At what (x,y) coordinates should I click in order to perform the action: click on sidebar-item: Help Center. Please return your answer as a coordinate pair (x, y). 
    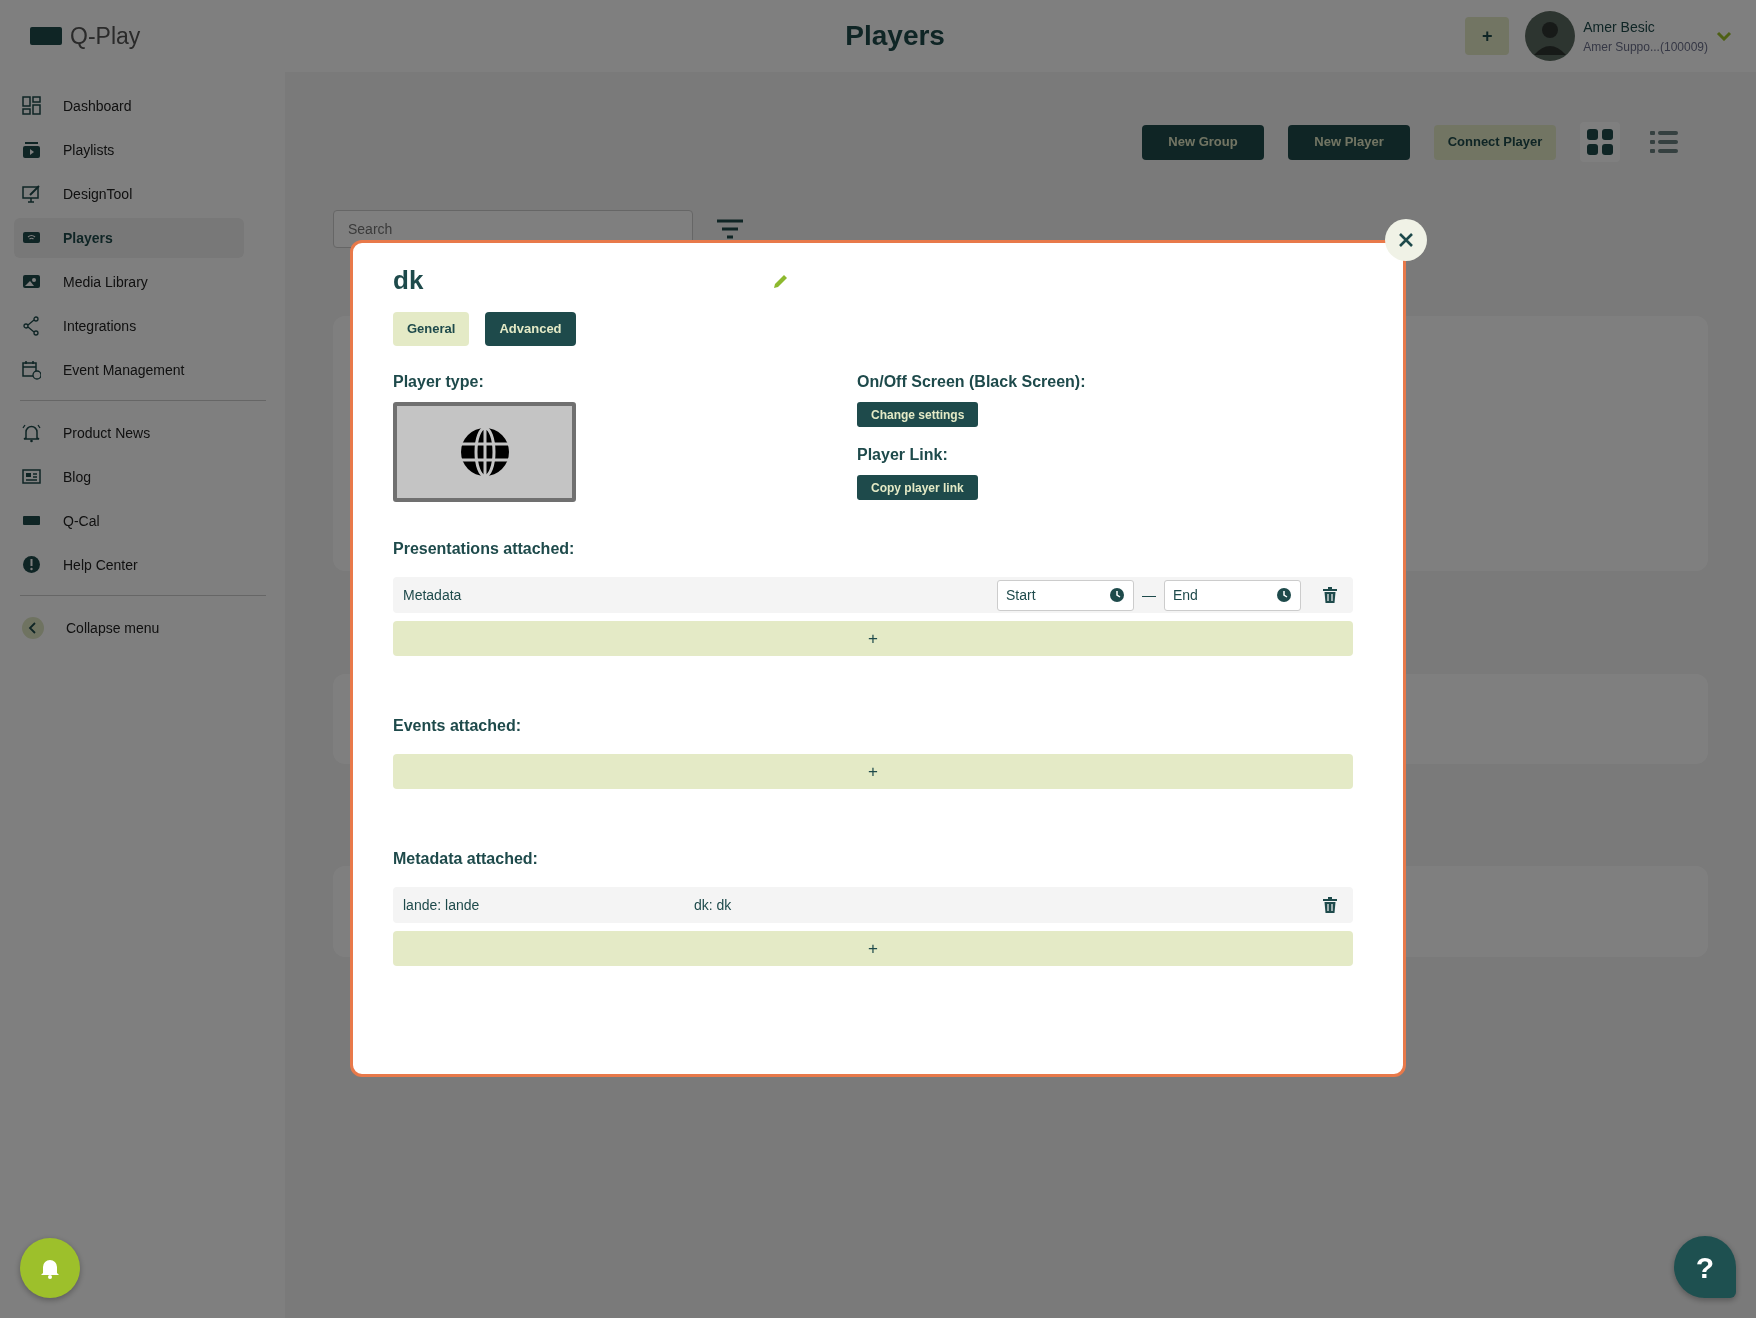
    Looking at the image, I should click on (129, 565).